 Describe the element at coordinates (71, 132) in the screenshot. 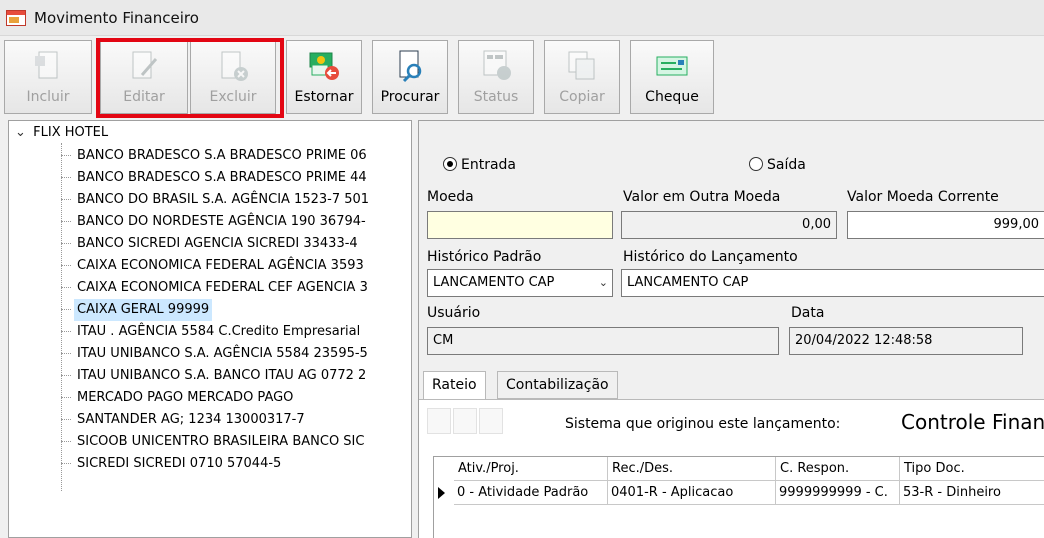

I see `tree-root-label: FLIX HOTEL` at that location.